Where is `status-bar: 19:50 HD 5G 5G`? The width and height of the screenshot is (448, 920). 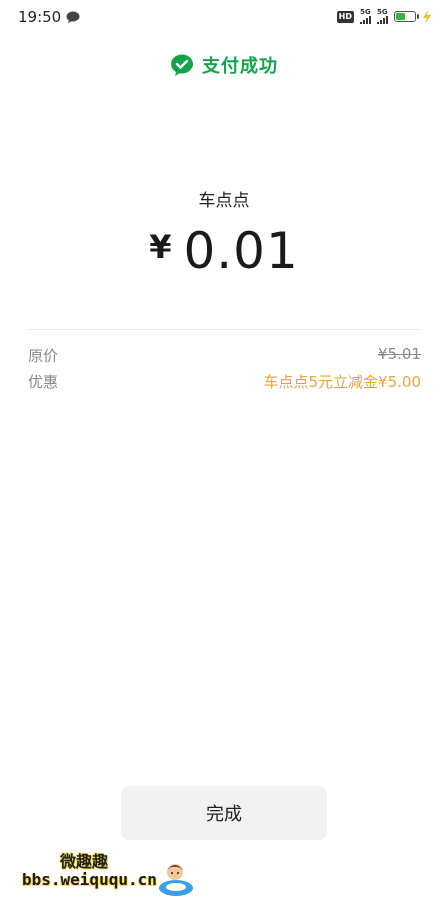
status-bar: 19:50 HD 5G 5G is located at coordinates (224, 18).